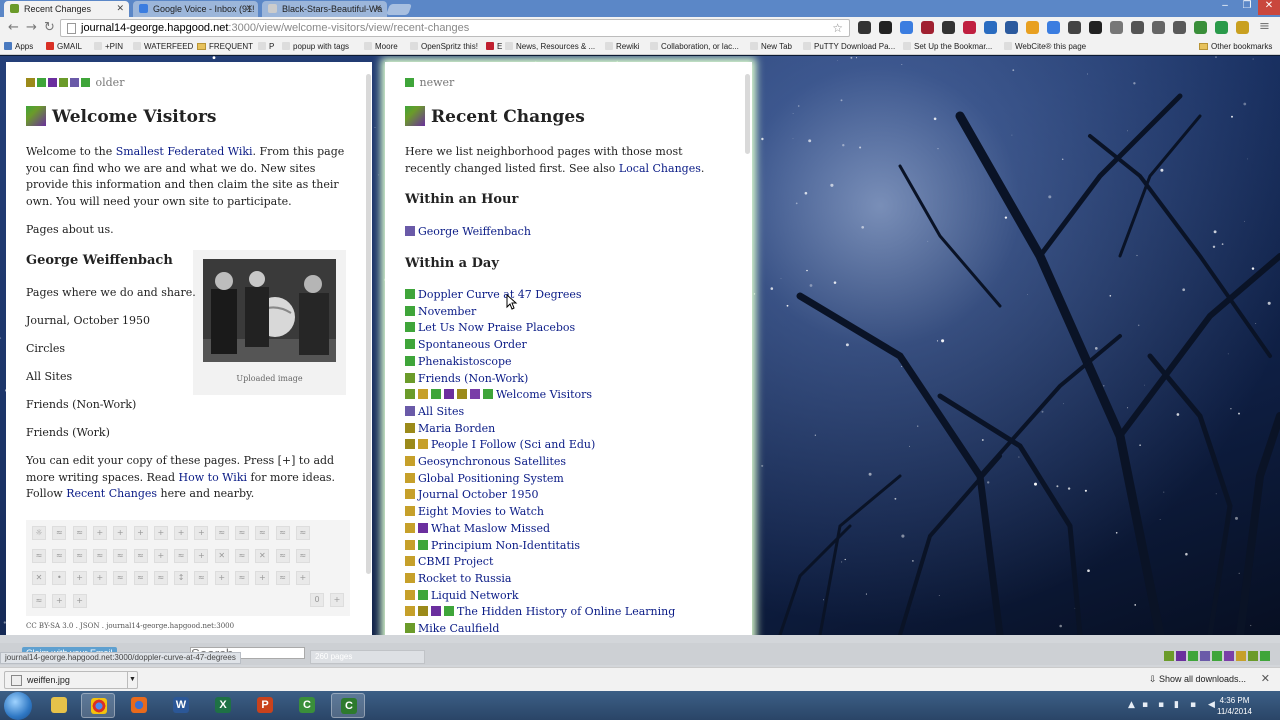  What do you see at coordinates (59, 705) in the screenshot?
I see `taskbar-explorer` at bounding box center [59, 705].